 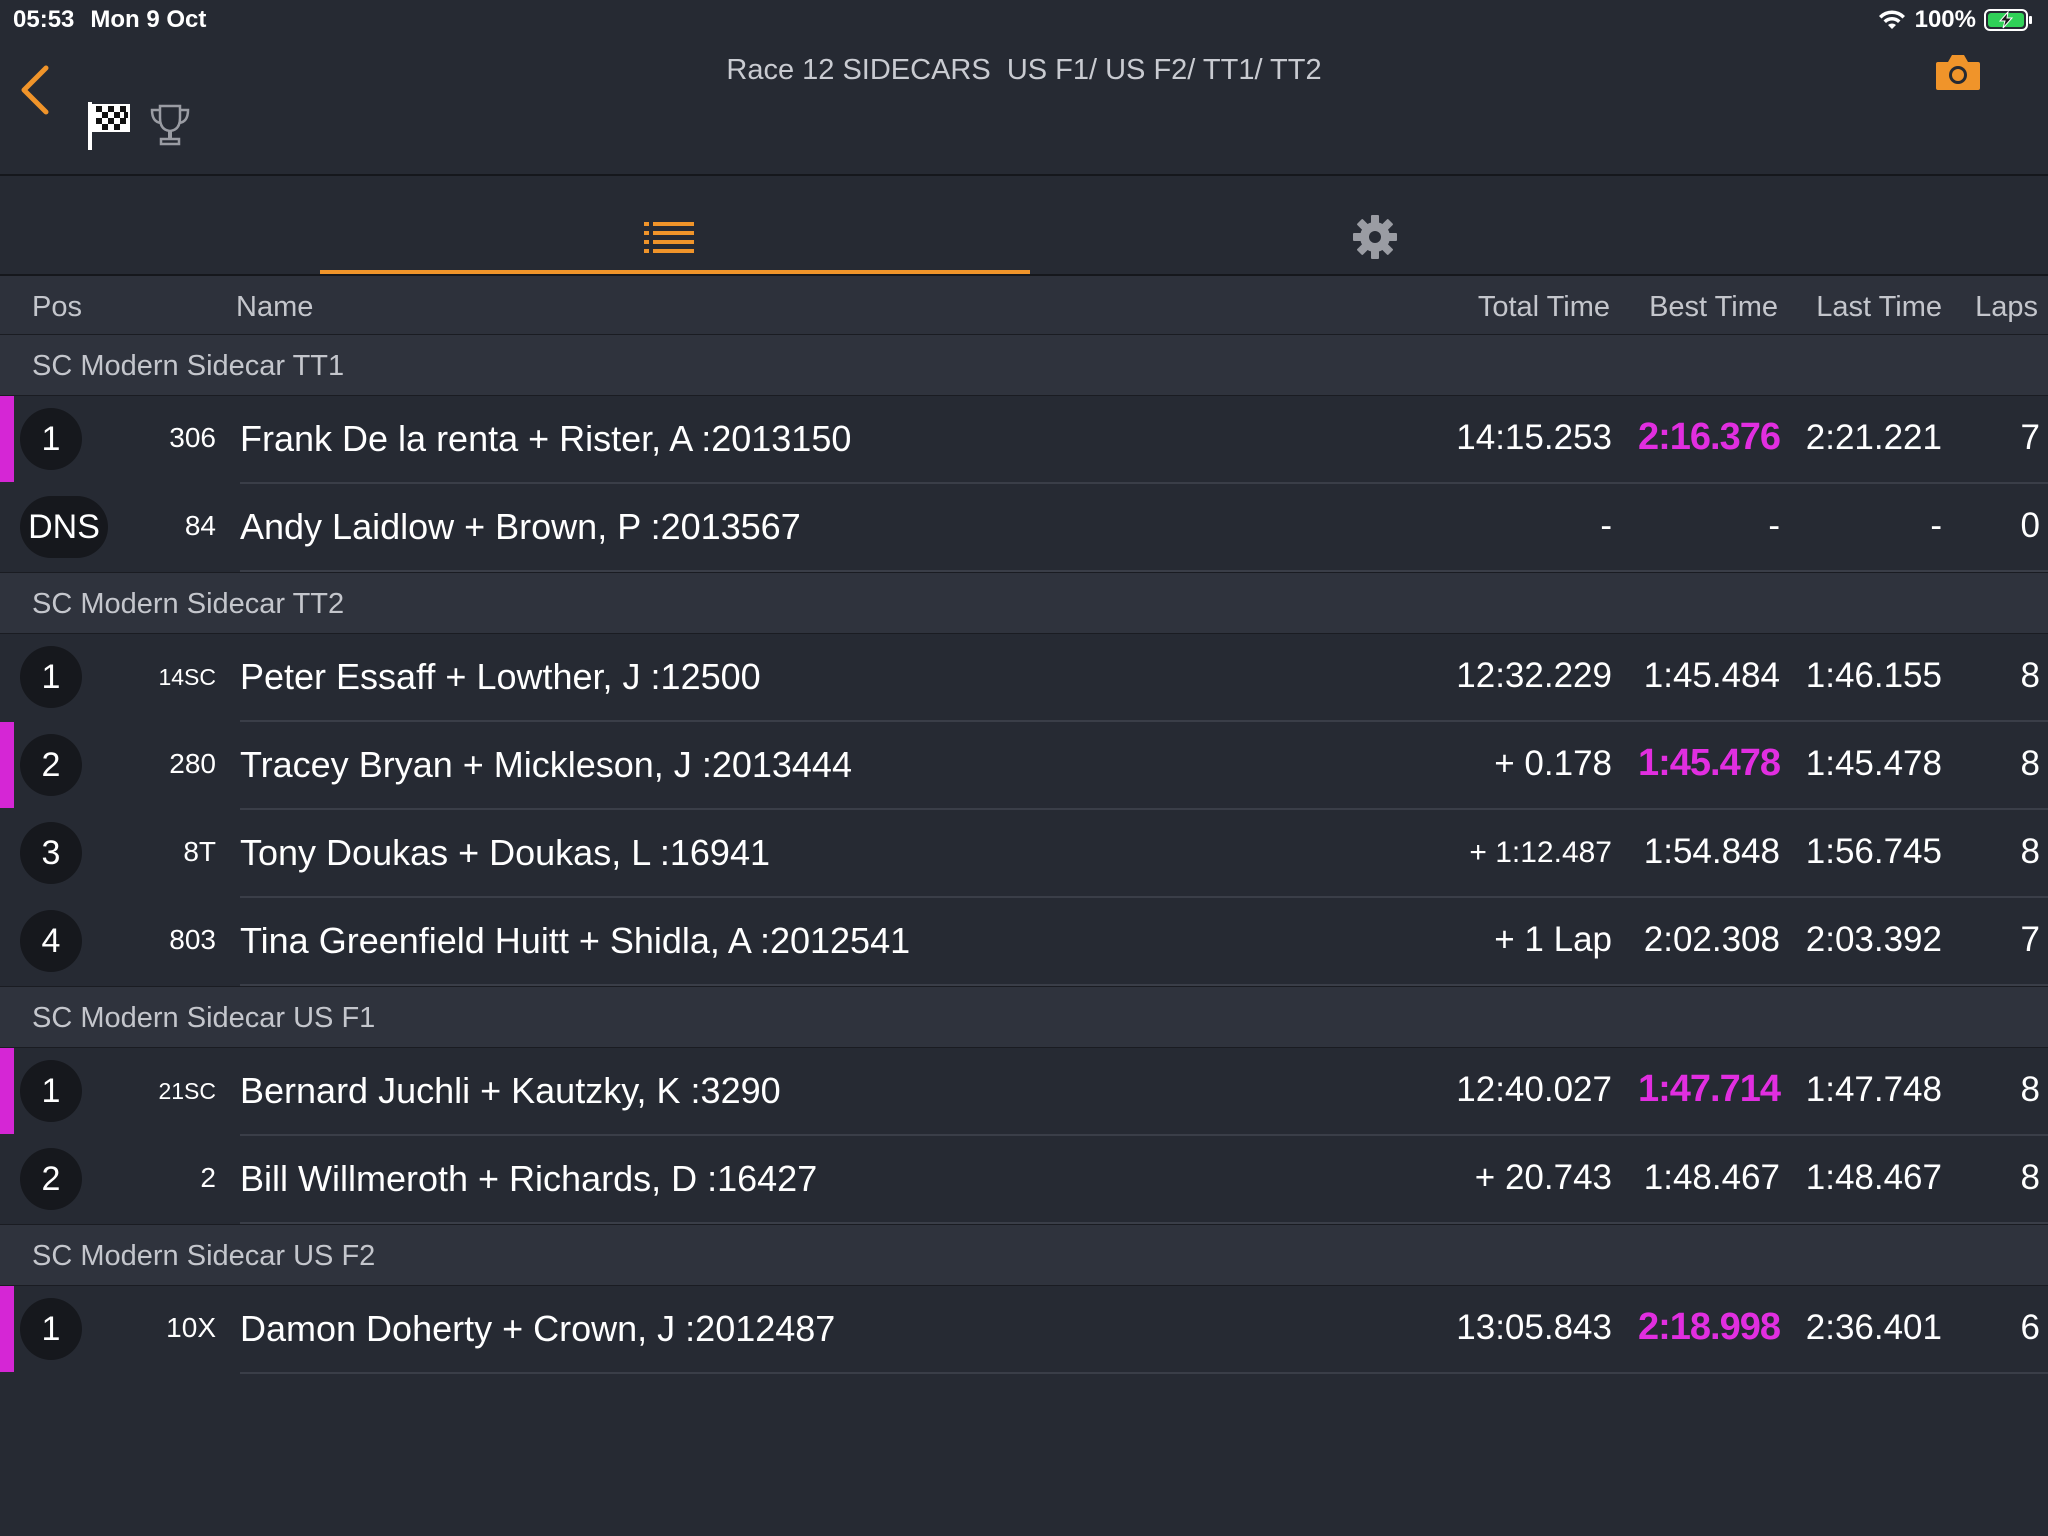 I want to click on total-time: 13:05.843, so click(x=1534, y=1327).